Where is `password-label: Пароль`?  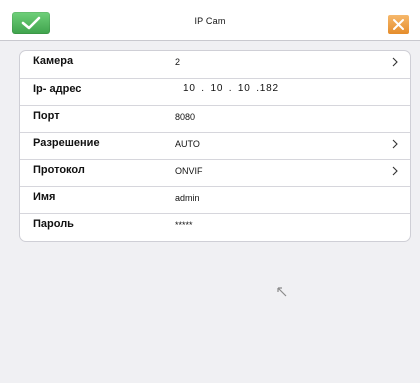 password-label: Пароль is located at coordinates (53, 224).